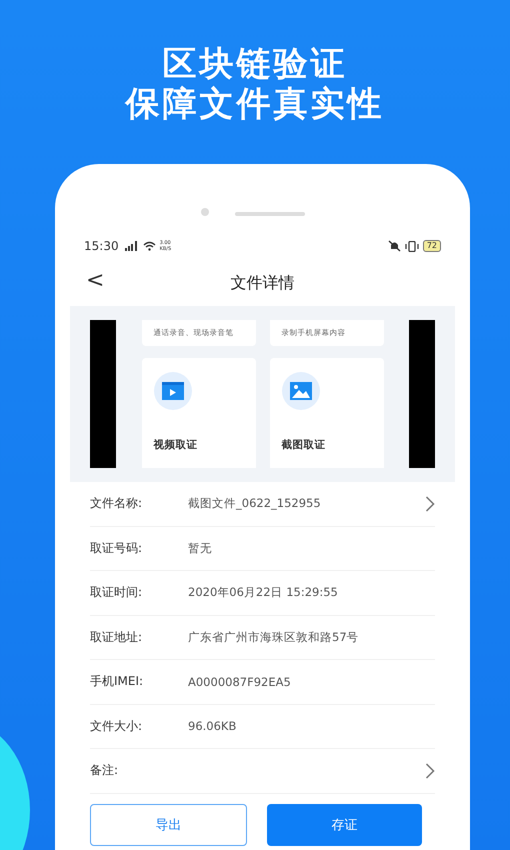  Describe the element at coordinates (254, 504) in the screenshot. I see `field-value: 截图文件_0622_152955` at that location.